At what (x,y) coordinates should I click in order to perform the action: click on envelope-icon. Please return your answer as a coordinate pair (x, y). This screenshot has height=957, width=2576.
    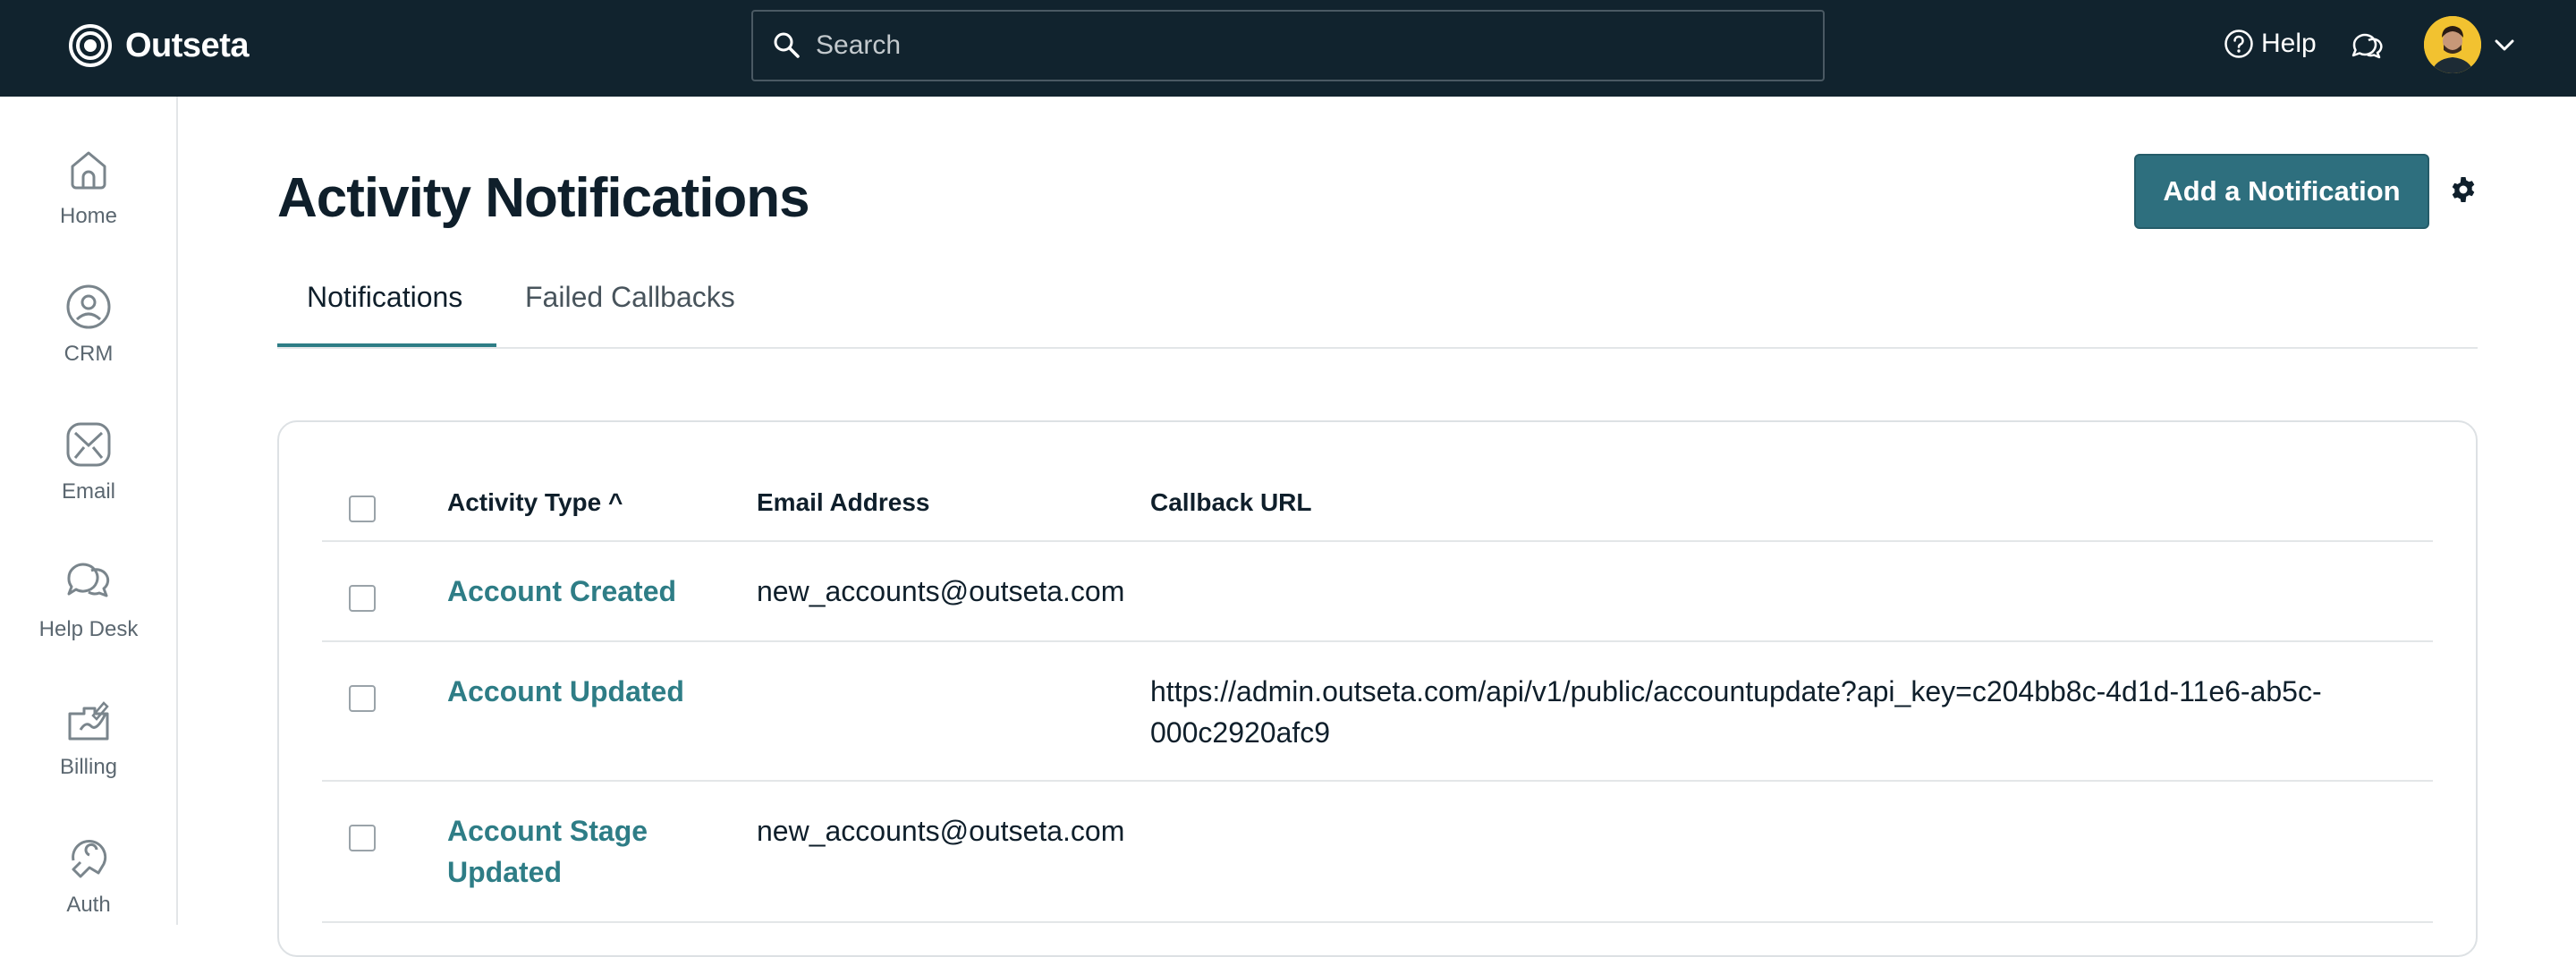
    Looking at the image, I should click on (88, 444).